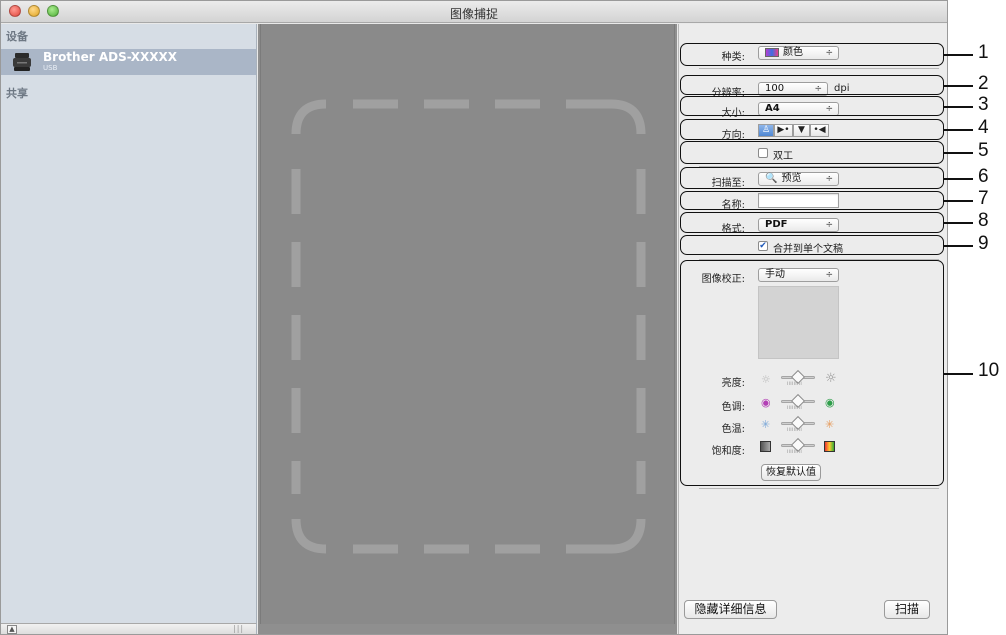 The image size is (1006, 635). What do you see at coordinates (983, 176) in the screenshot?
I see `callout-number: 6` at bounding box center [983, 176].